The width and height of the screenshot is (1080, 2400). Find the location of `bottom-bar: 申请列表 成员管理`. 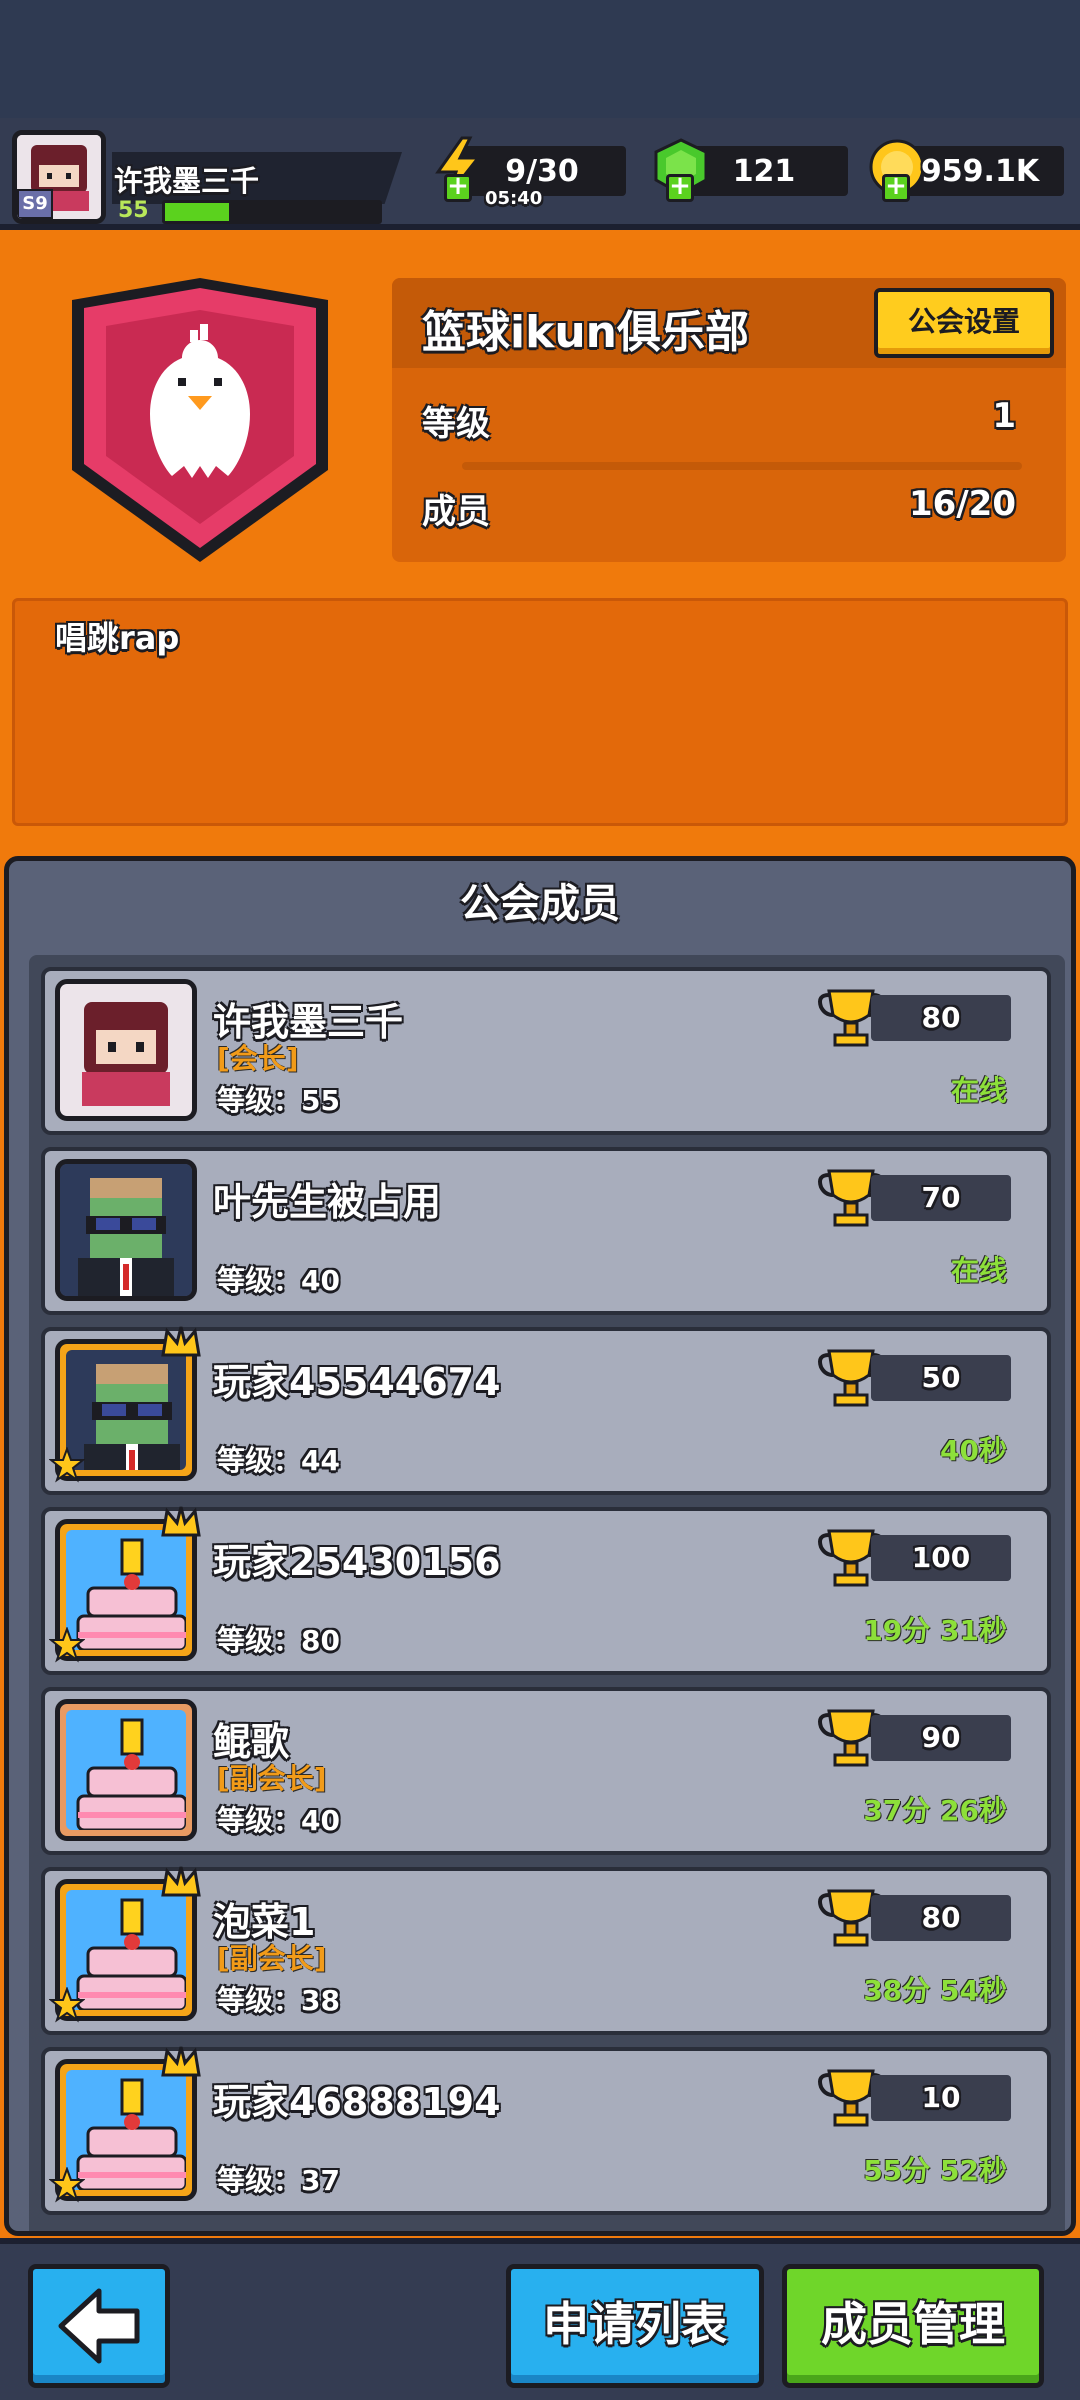

bottom-bar: 申请列表 成员管理 is located at coordinates (540, 2319).